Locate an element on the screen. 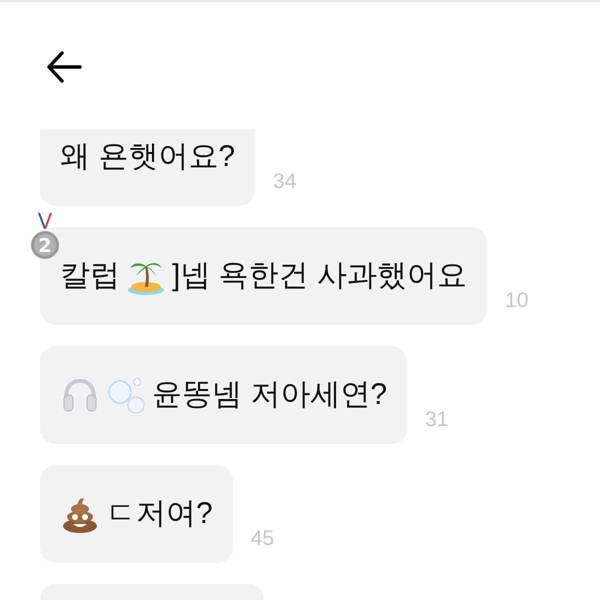 This screenshot has height=600, width=600. back-arrow-icon is located at coordinates (64, 67).